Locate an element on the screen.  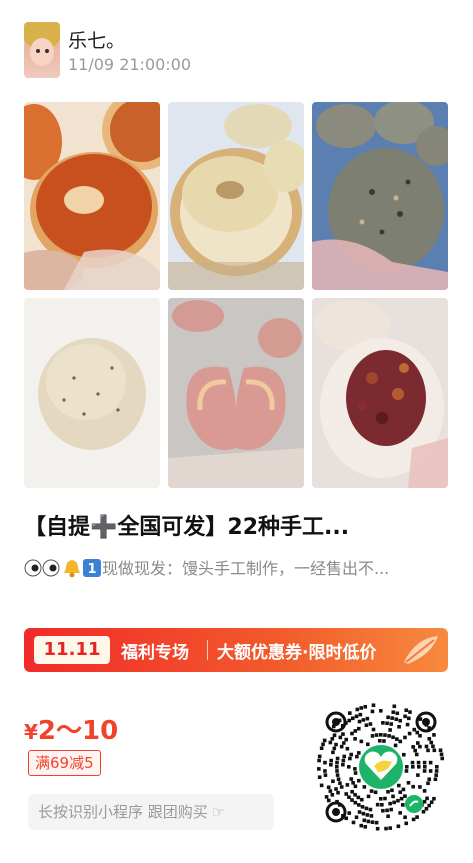
banner-promo: 大额优惠券·限时低价 is located at coordinates (297, 653).